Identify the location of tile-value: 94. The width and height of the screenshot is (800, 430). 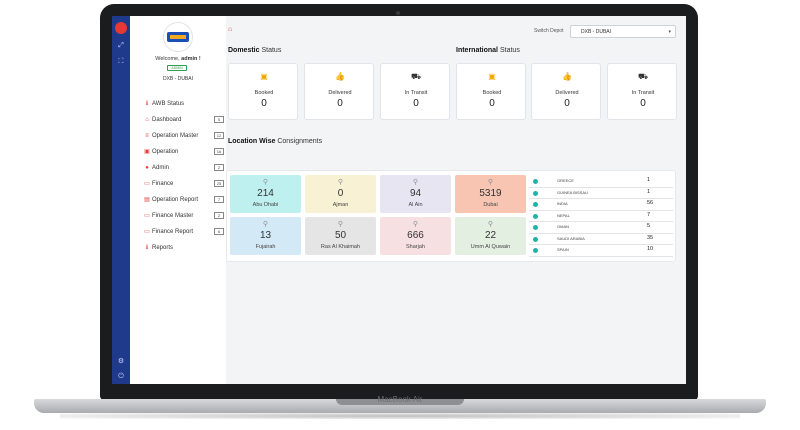
(415, 193).